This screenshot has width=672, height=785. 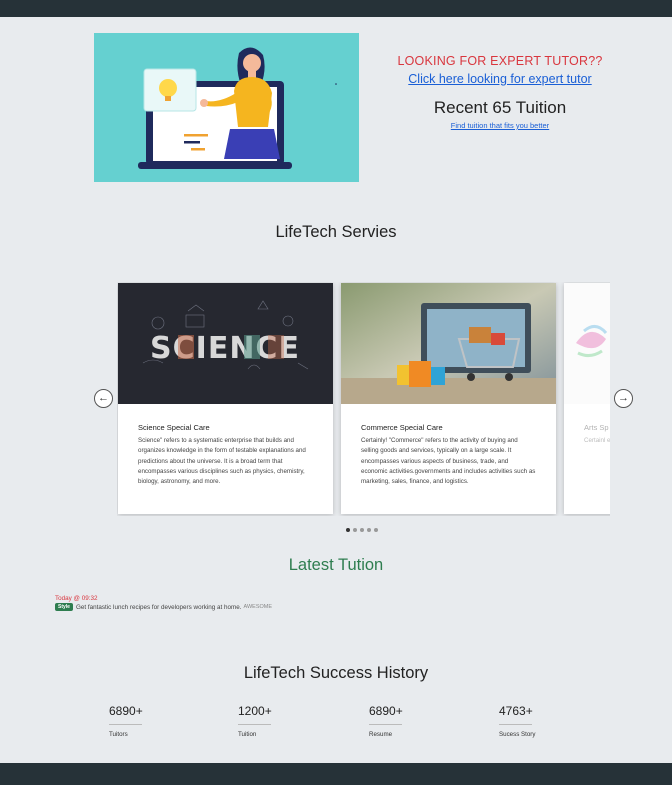 What do you see at coordinates (381, 734) in the screenshot?
I see `stat-label: Resume` at bounding box center [381, 734].